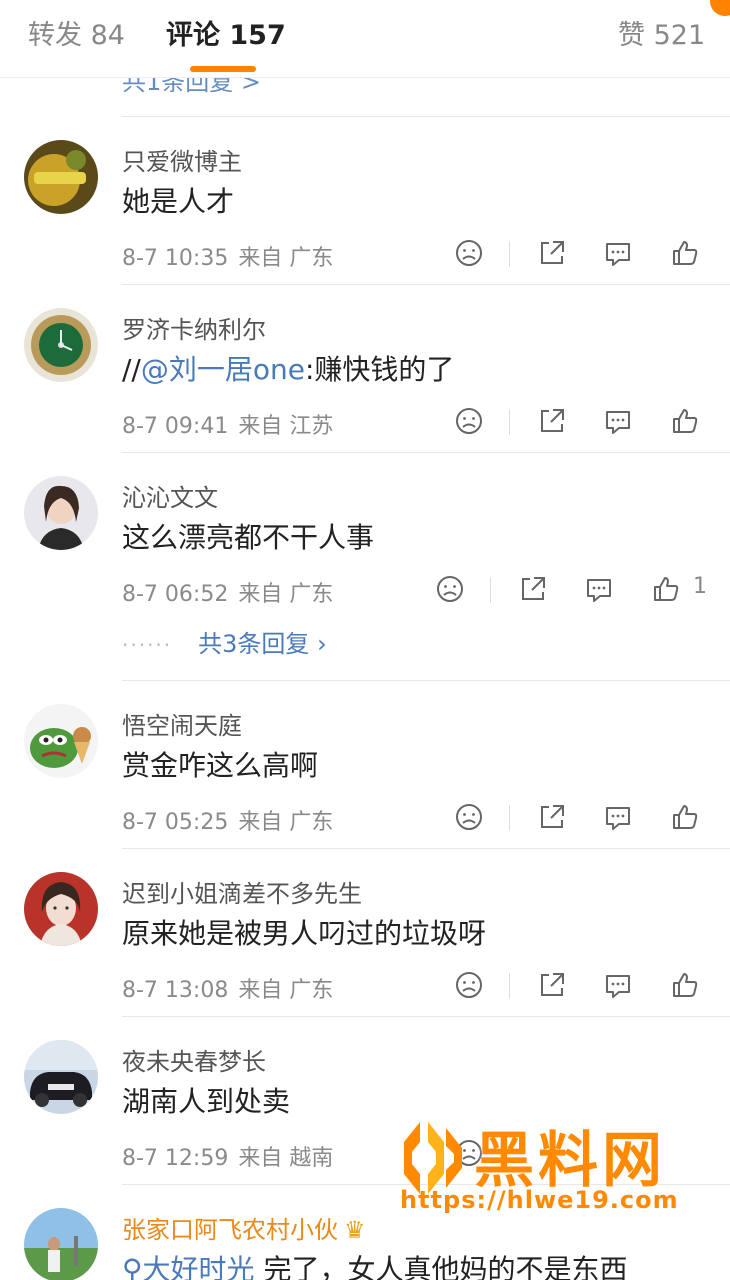  Describe the element at coordinates (198, 1266) in the screenshot. I see `topic-label: 大好时光` at that location.